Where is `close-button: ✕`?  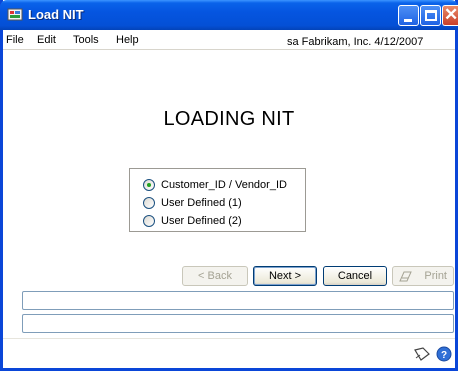 close-button: ✕ is located at coordinates (450, 15).